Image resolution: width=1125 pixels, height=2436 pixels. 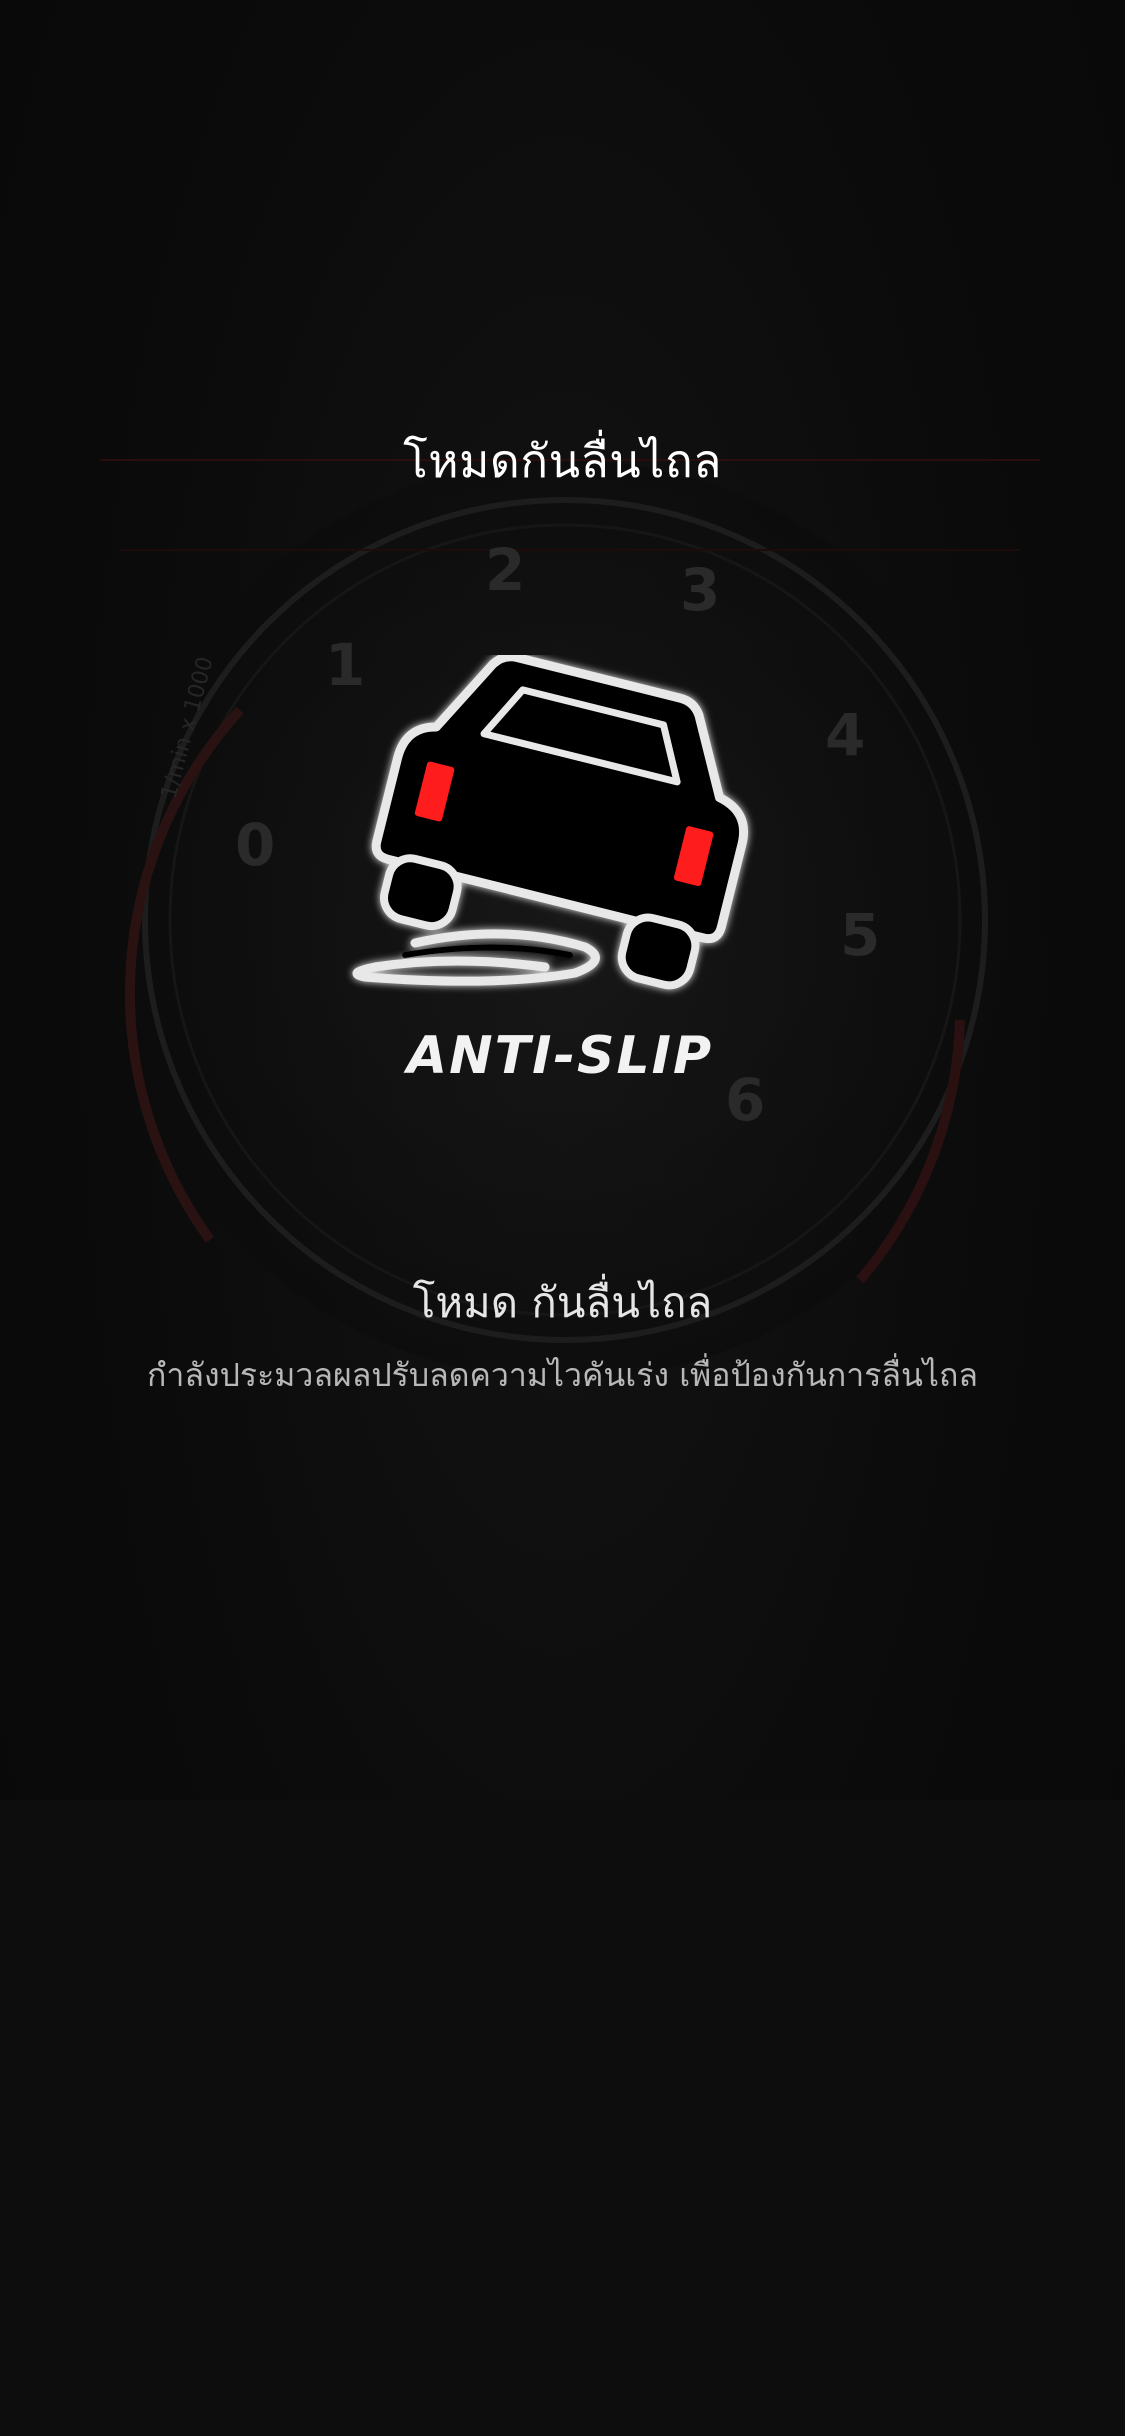 What do you see at coordinates (505, 570) in the screenshot?
I see `gauge-tick-2: 2` at bounding box center [505, 570].